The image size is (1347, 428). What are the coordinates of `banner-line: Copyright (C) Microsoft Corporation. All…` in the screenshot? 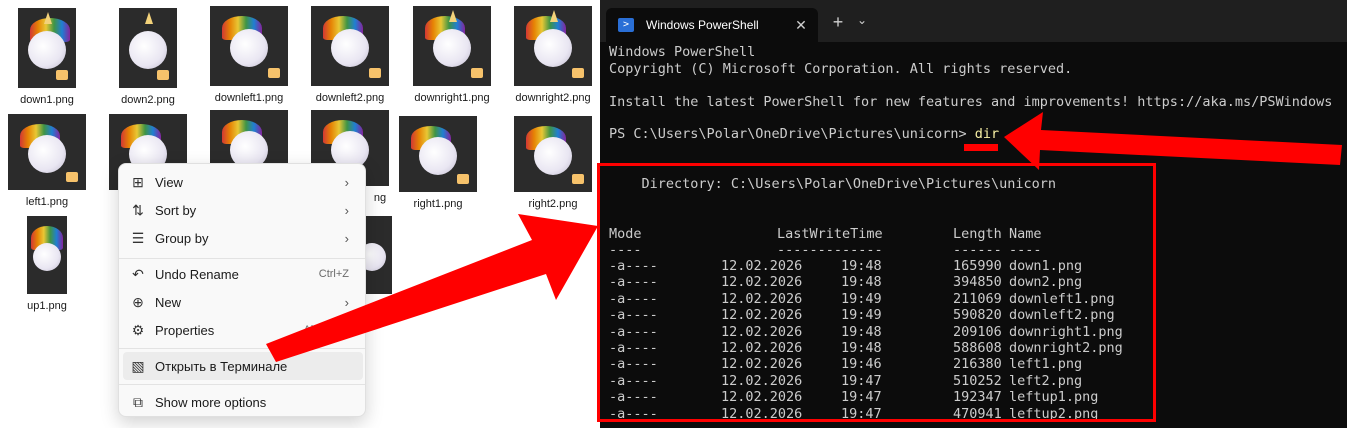 It's located at (841, 69).